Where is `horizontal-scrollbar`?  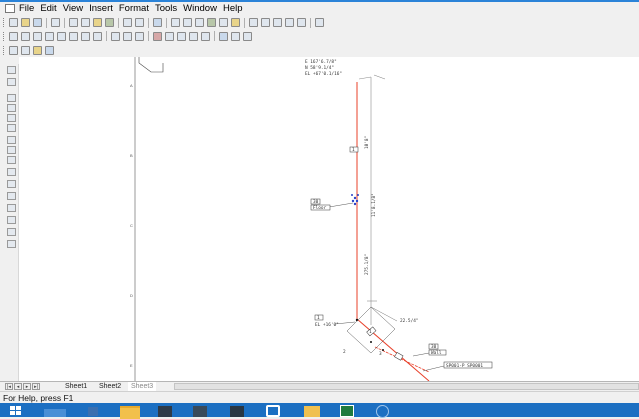
horizontal-scrollbar is located at coordinates (406, 386).